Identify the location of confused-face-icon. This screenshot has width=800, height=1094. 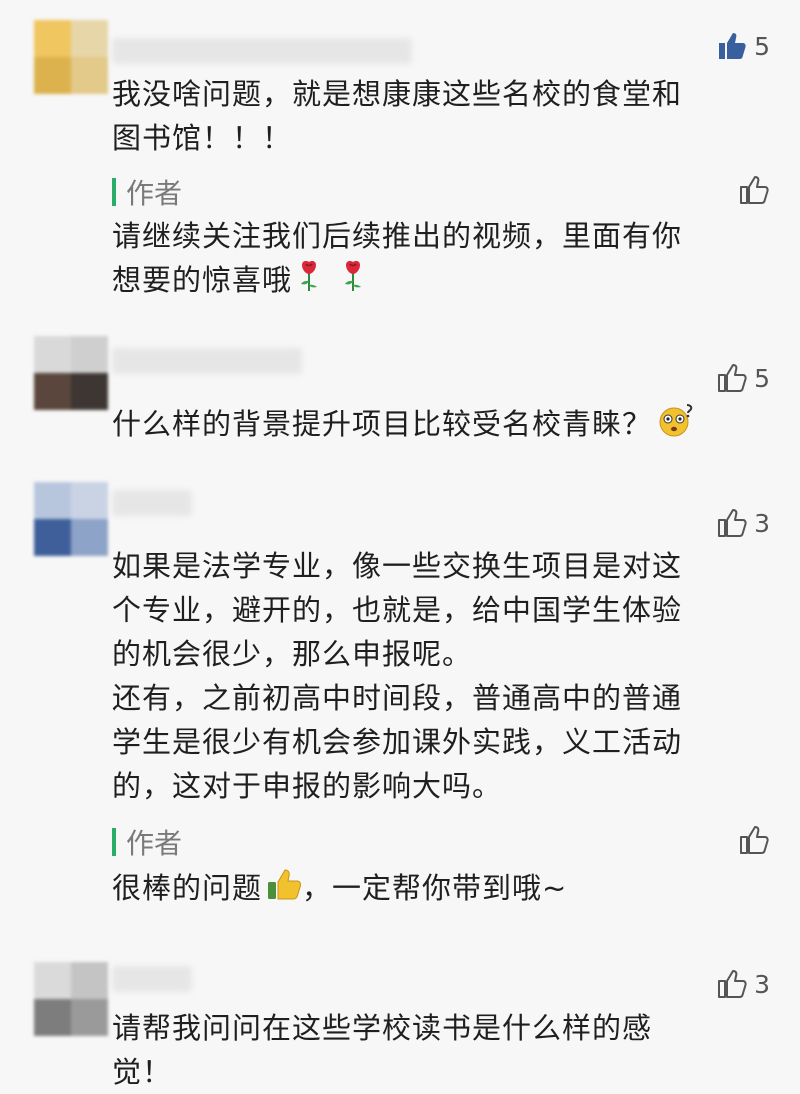
(676, 426).